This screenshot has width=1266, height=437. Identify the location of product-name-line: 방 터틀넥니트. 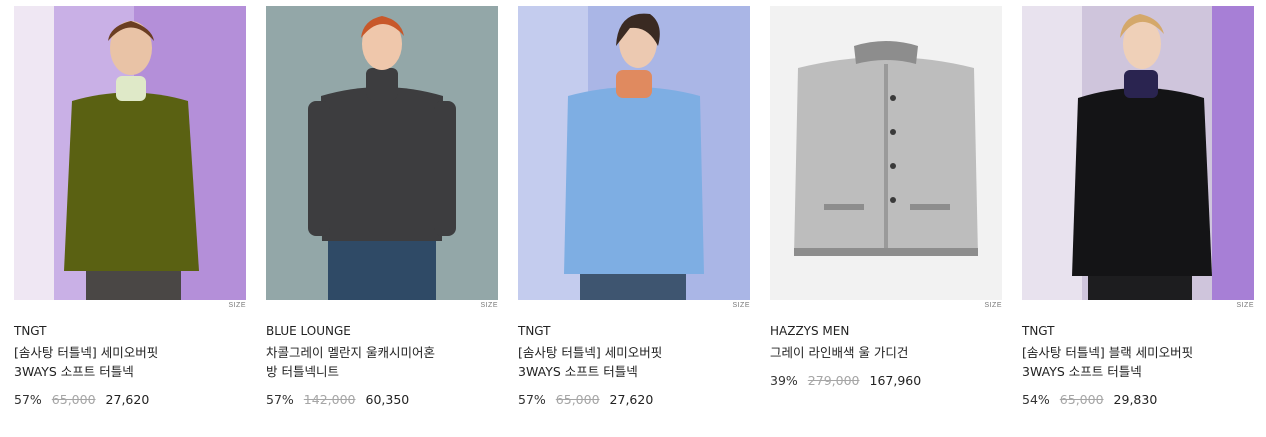
(302, 371).